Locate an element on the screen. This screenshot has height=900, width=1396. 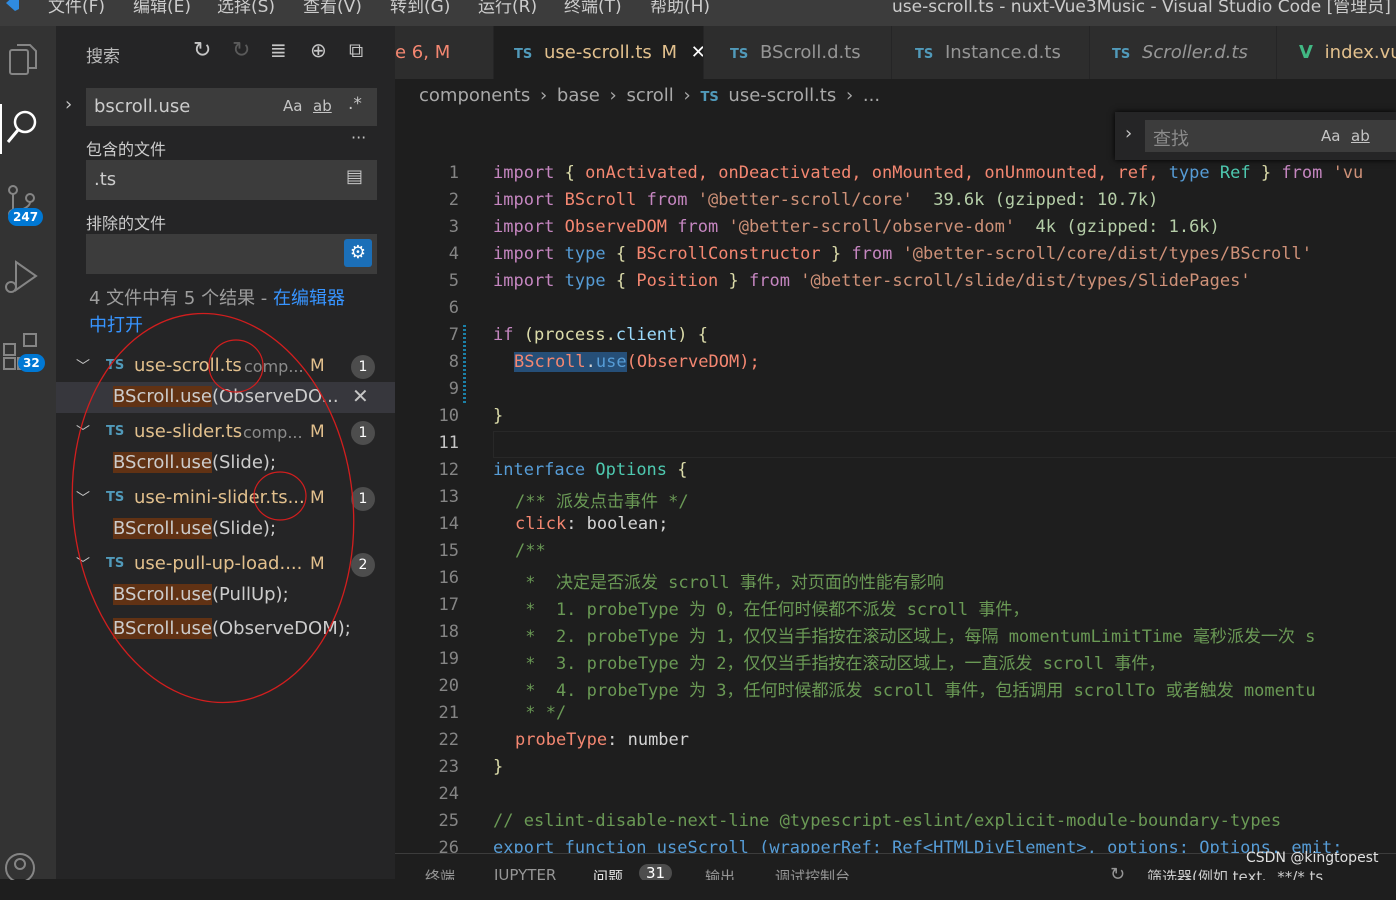
menu-go: 转到(G) is located at coordinates (420, 8).